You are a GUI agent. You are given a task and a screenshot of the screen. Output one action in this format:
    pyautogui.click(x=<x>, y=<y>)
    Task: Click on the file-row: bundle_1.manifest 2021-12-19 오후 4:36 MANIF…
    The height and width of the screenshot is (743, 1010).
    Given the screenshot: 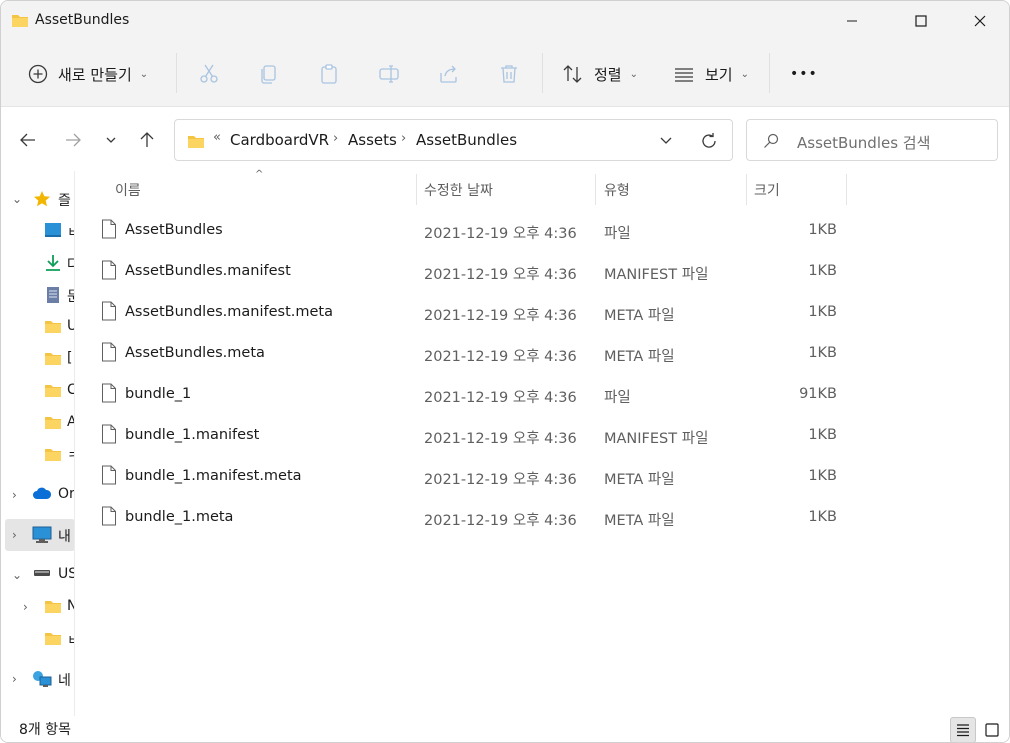 What is the action you would take?
    pyautogui.click(x=472, y=436)
    